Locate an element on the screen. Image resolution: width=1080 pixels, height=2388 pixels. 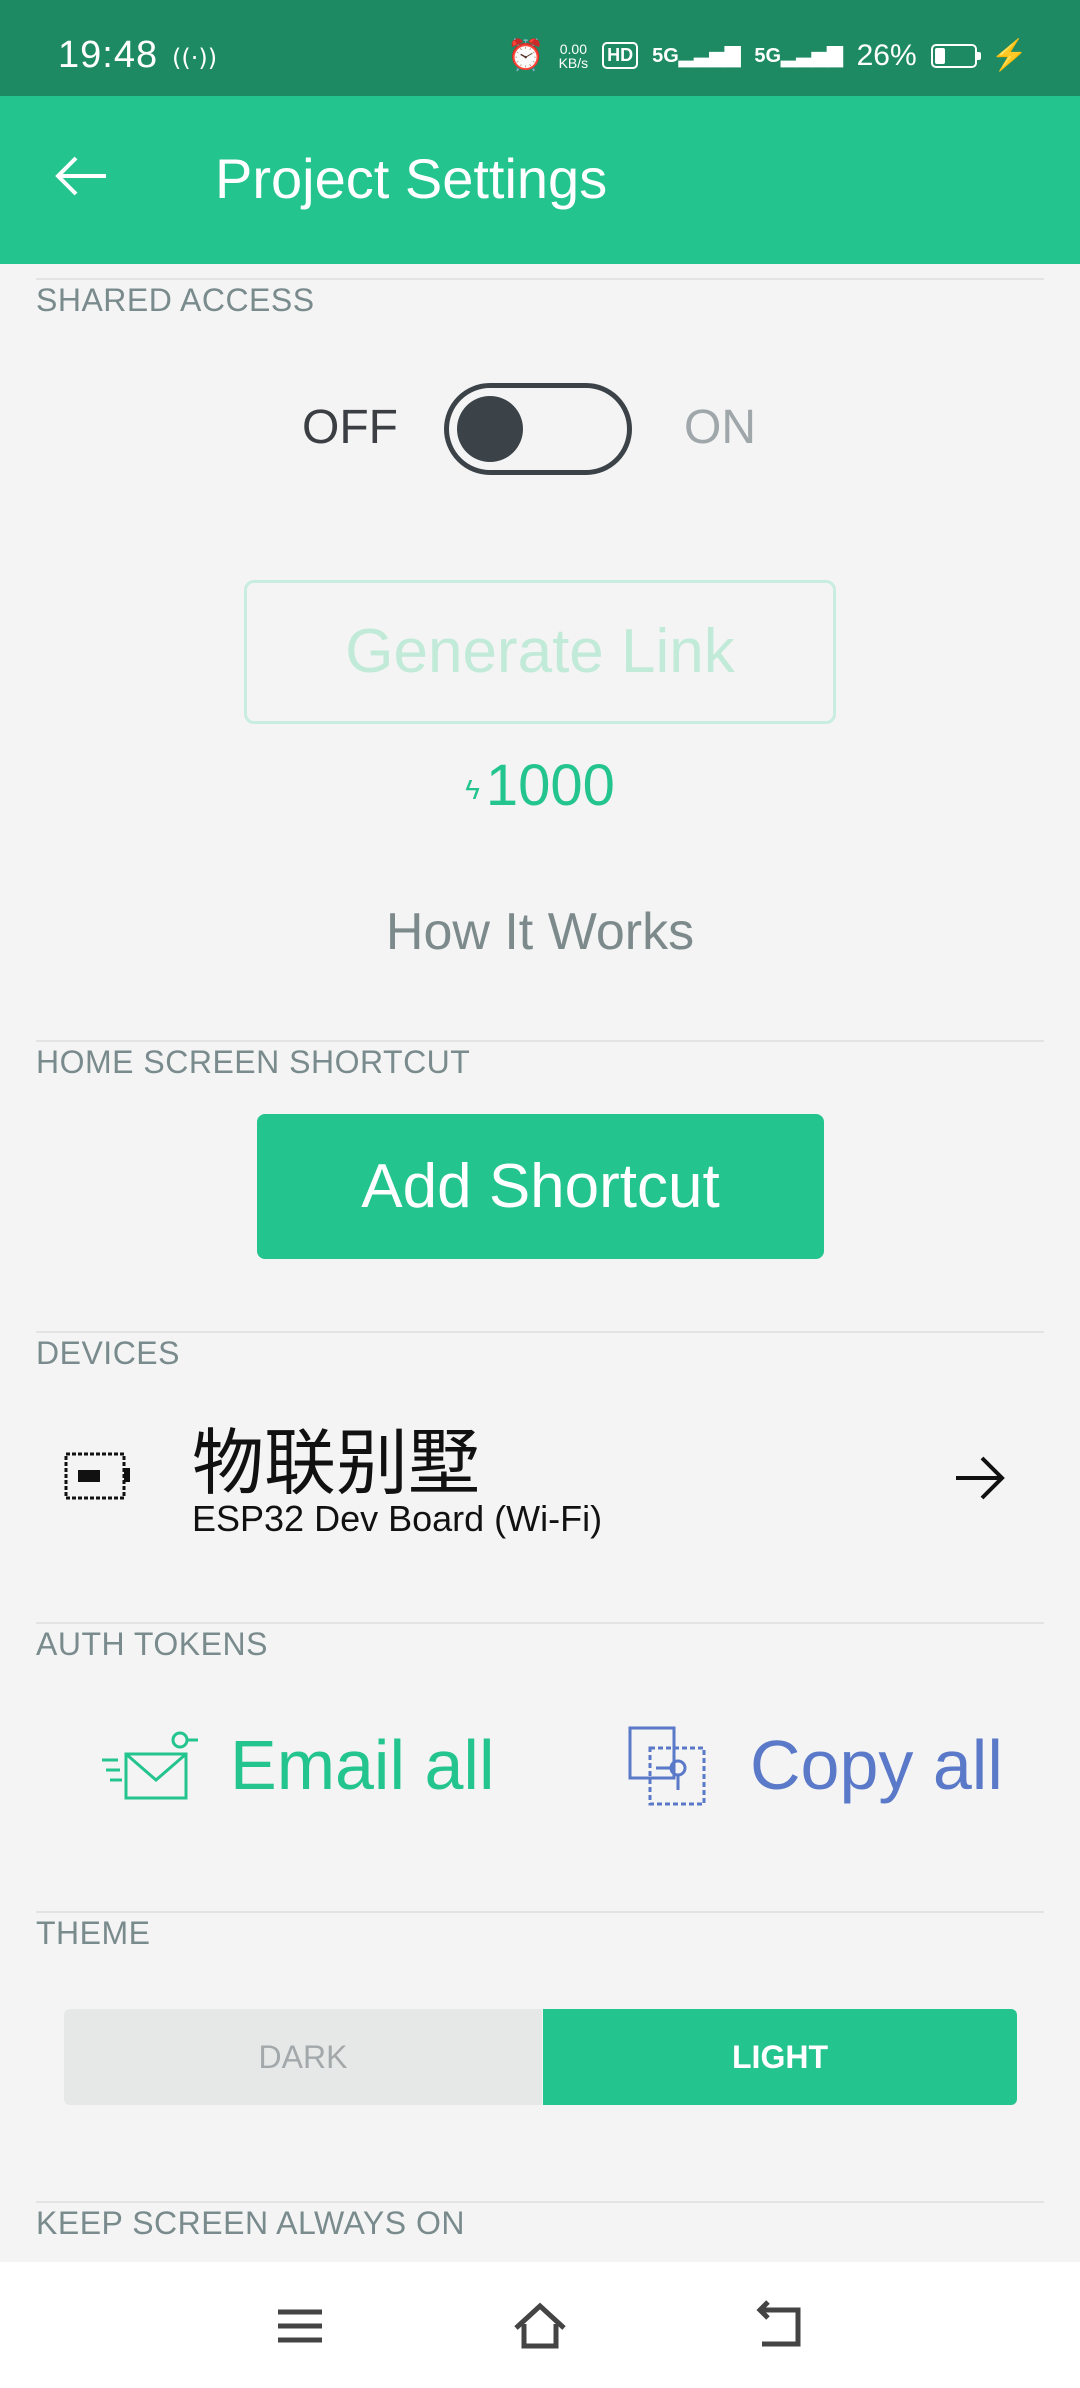
section-label-home-shortcut: HOME SCREEN SHORTCUT is located at coordinates (253, 1062).